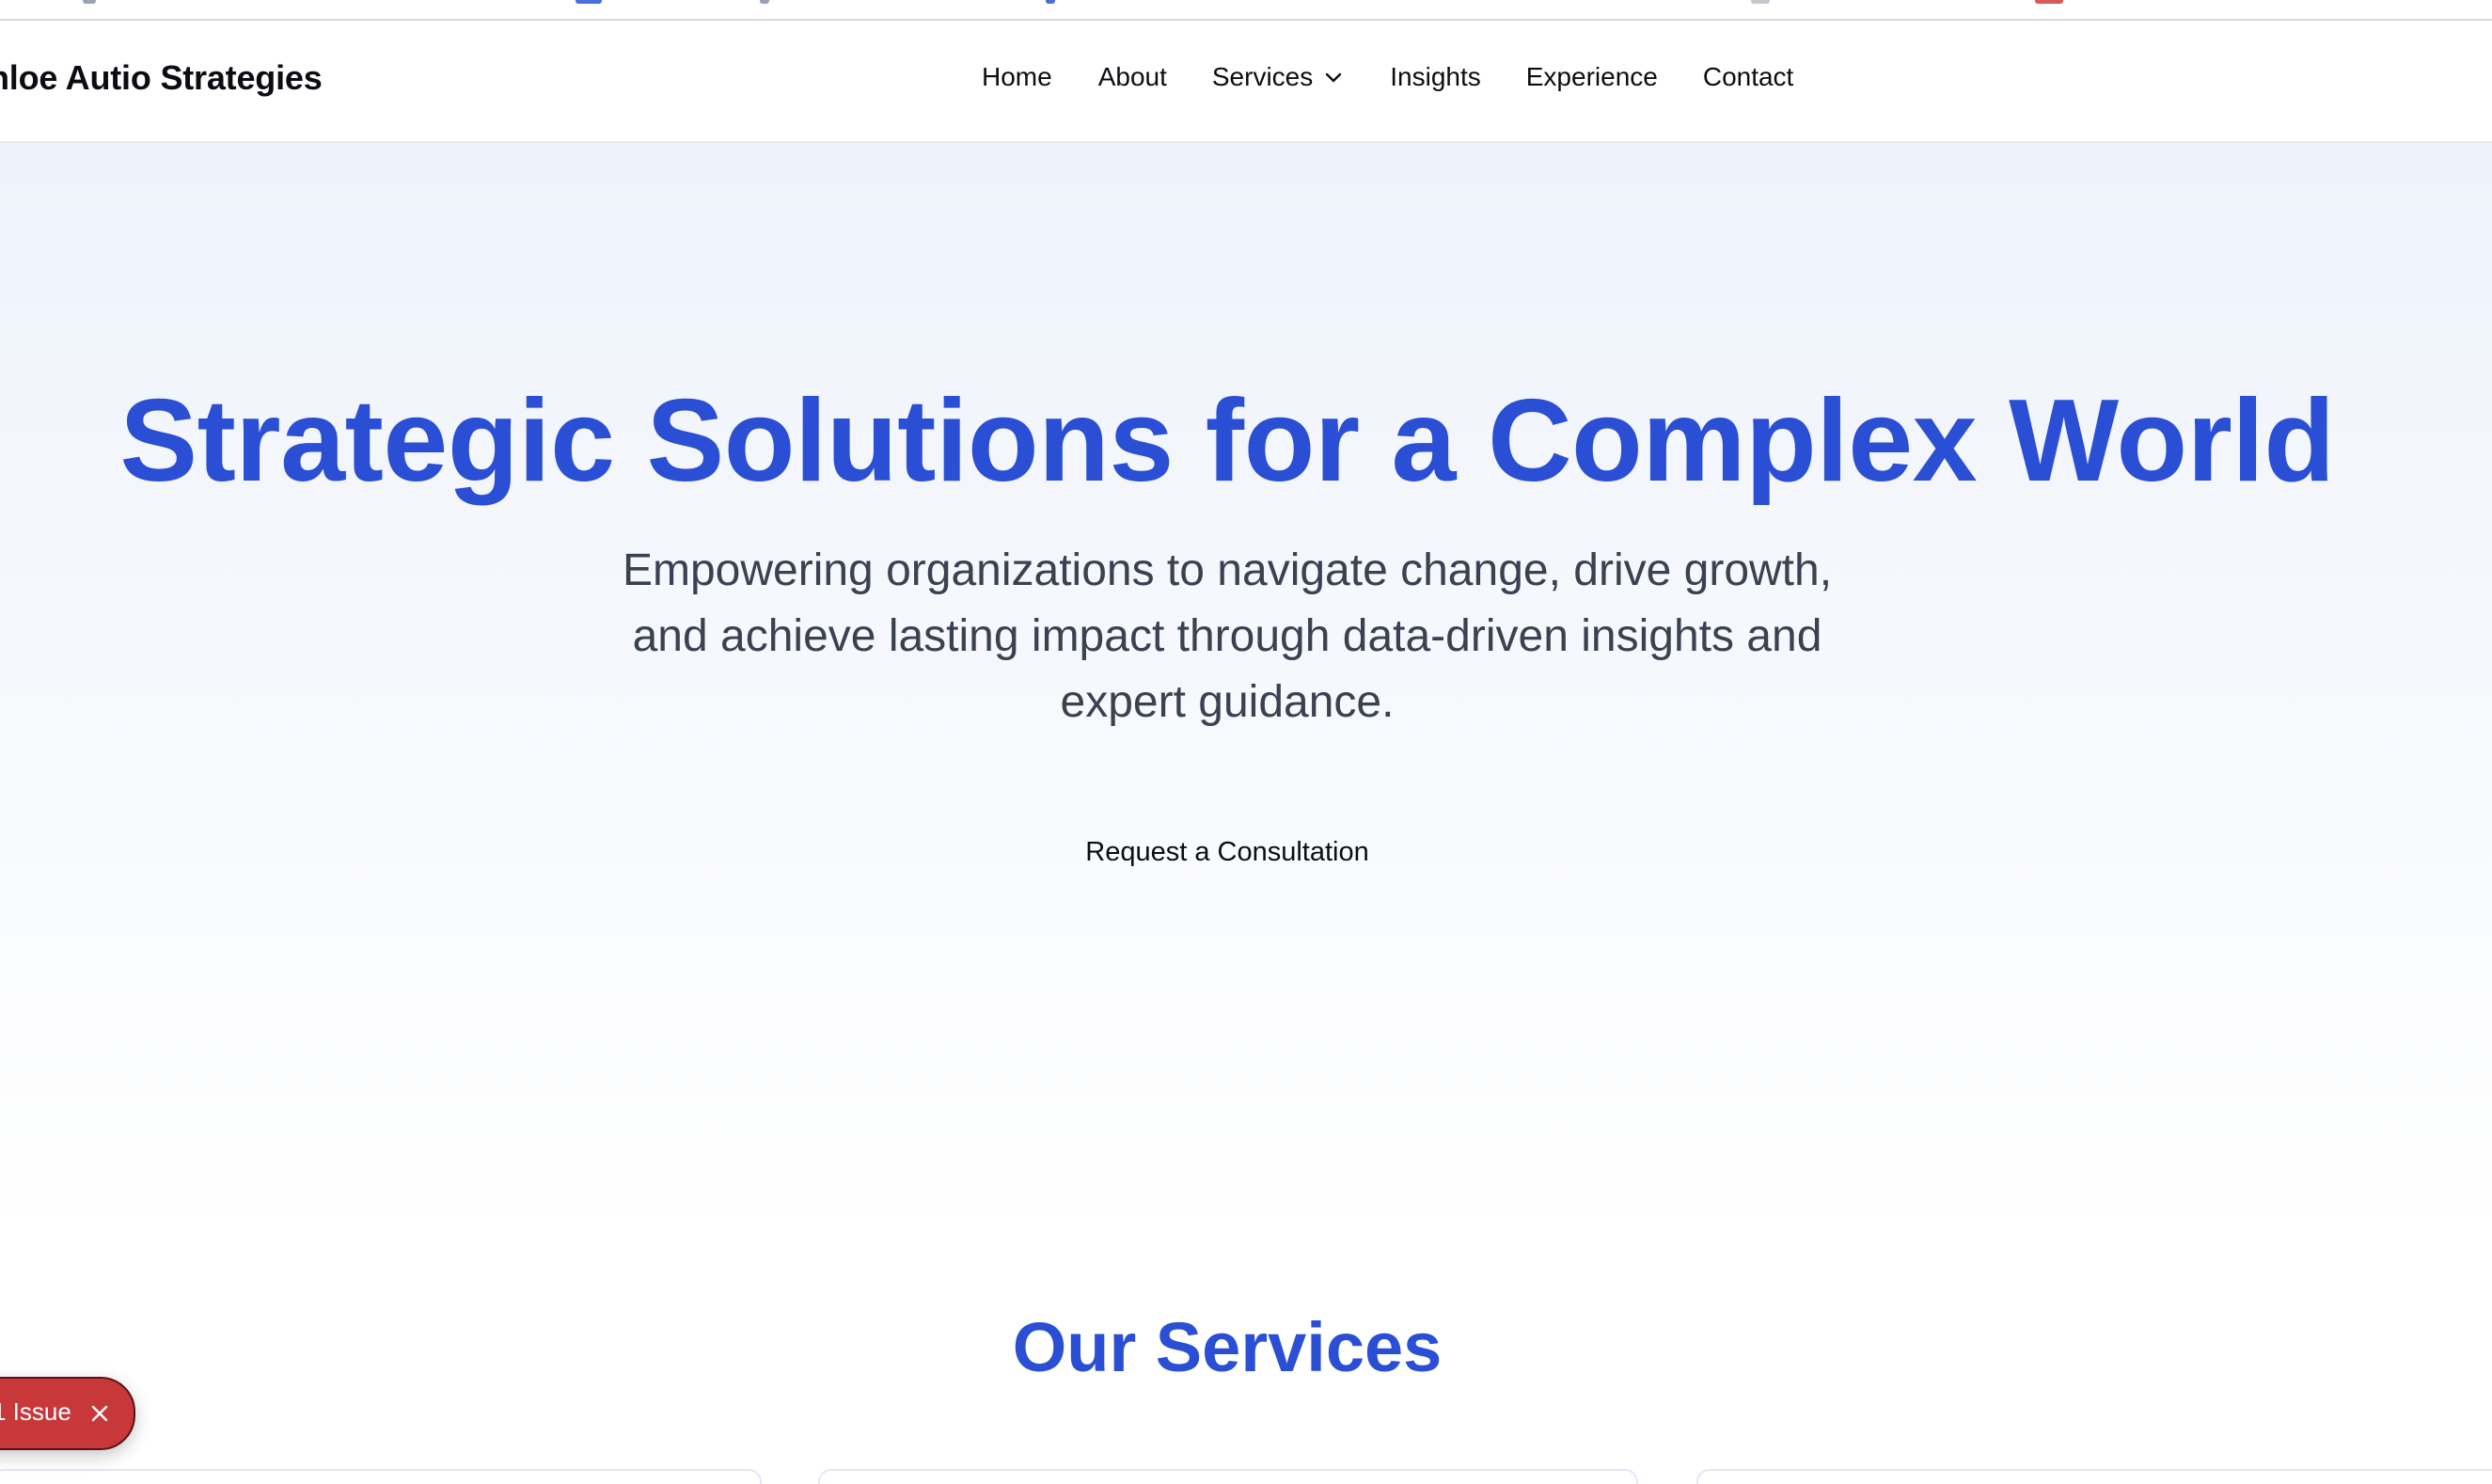 The image size is (2492, 1484). I want to click on nav-contact: Contact, so click(1748, 77).